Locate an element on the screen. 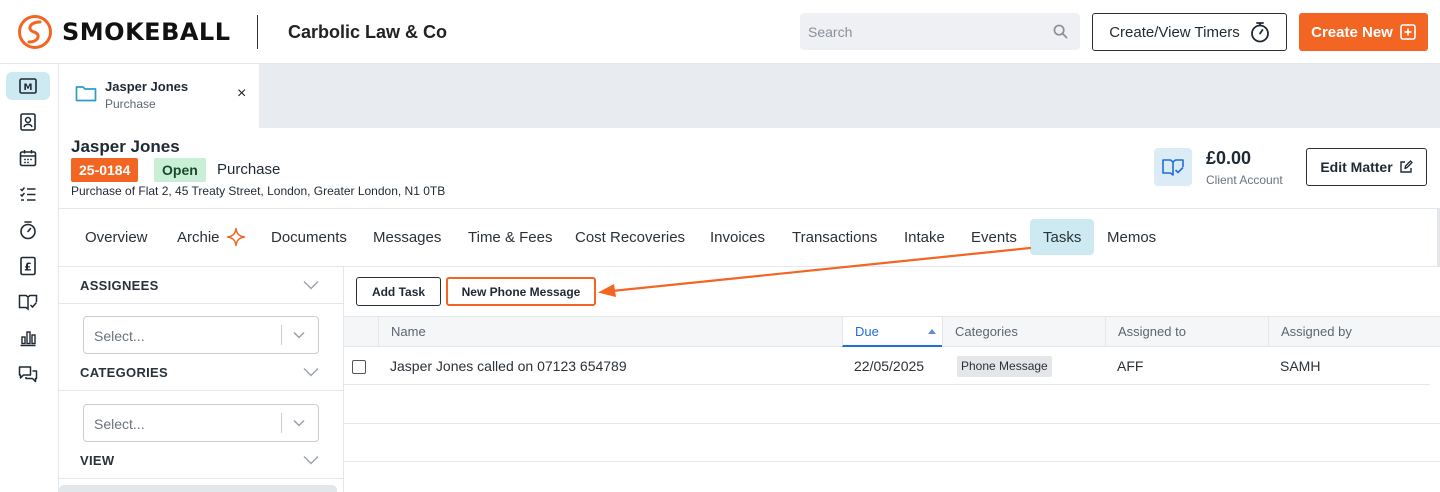 The image size is (1440, 492). firm-name: Carbolic Law & Co is located at coordinates (368, 32).